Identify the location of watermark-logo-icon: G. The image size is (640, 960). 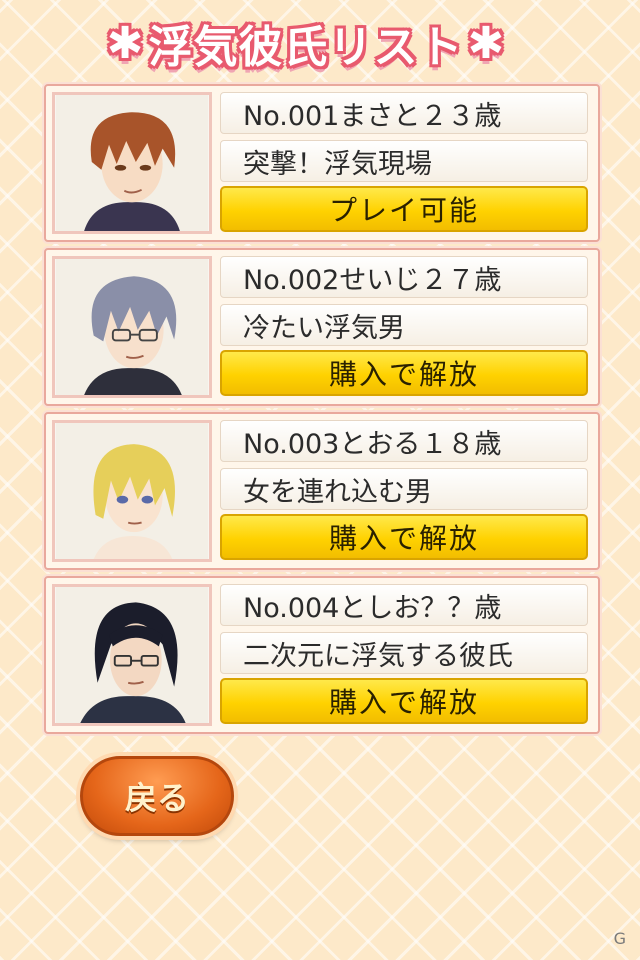
(619, 938).